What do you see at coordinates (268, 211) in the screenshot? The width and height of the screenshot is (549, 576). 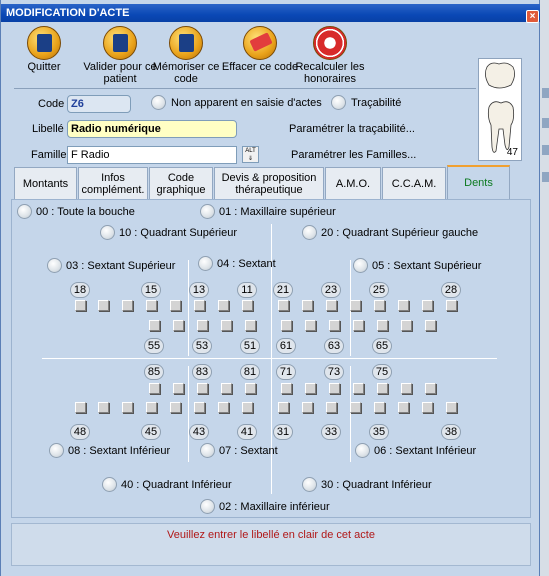 I see `option-01: 01 : Maxillaire supérieur` at bounding box center [268, 211].